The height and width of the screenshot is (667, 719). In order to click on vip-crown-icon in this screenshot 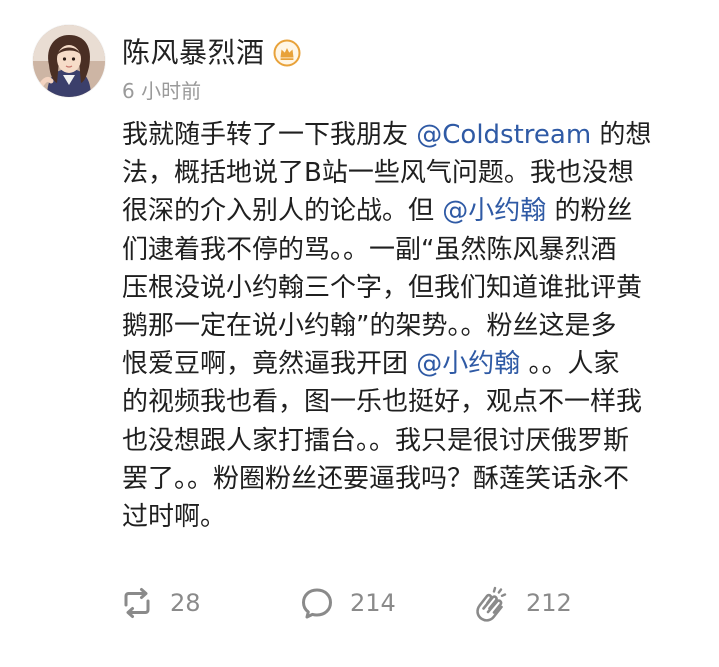, I will do `click(287, 53)`.